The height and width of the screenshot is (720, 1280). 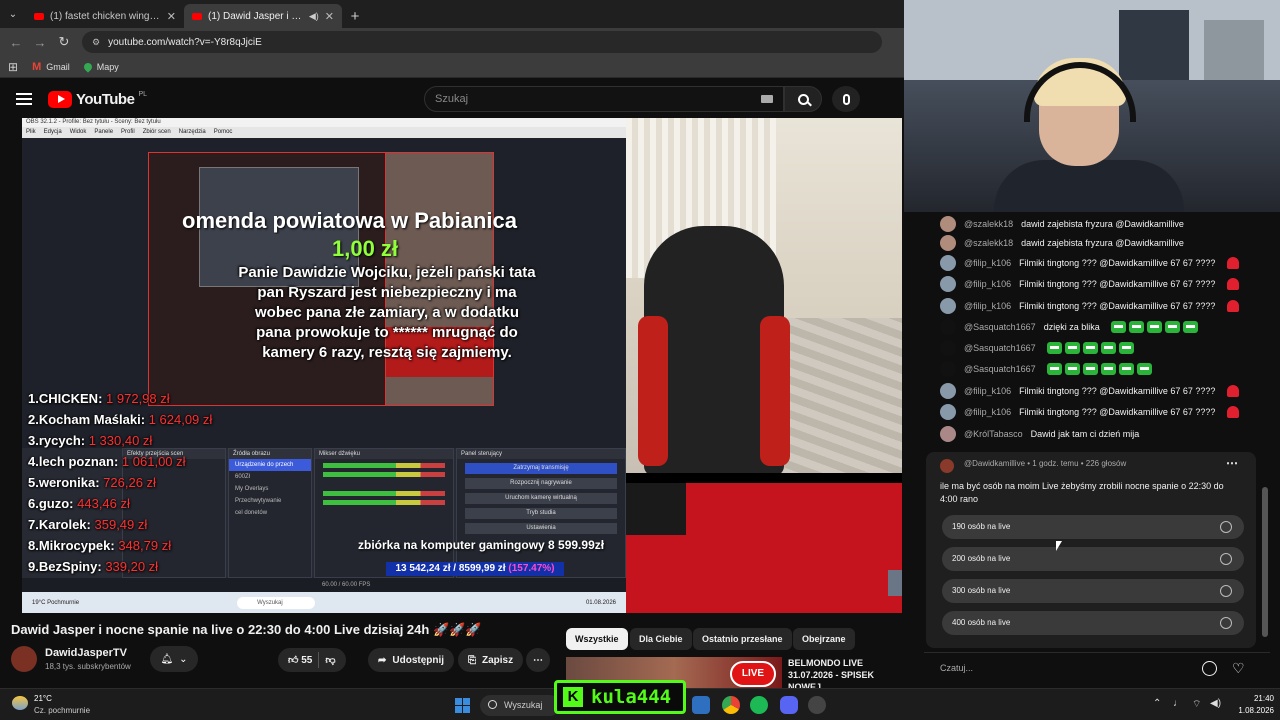 What do you see at coordinates (300, 660) in the screenshot?
I see `like-button: 👍︎ 55` at bounding box center [300, 660].